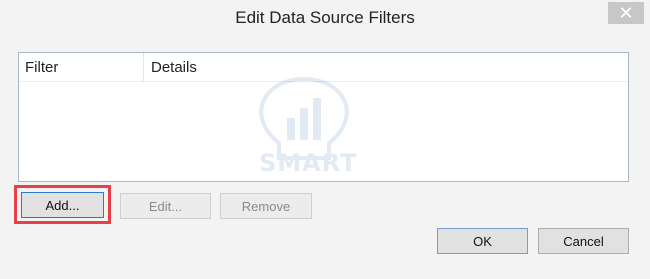 This screenshot has width=650, height=279. Describe the element at coordinates (174, 67) in the screenshot. I see `column-header-details: Details` at that location.